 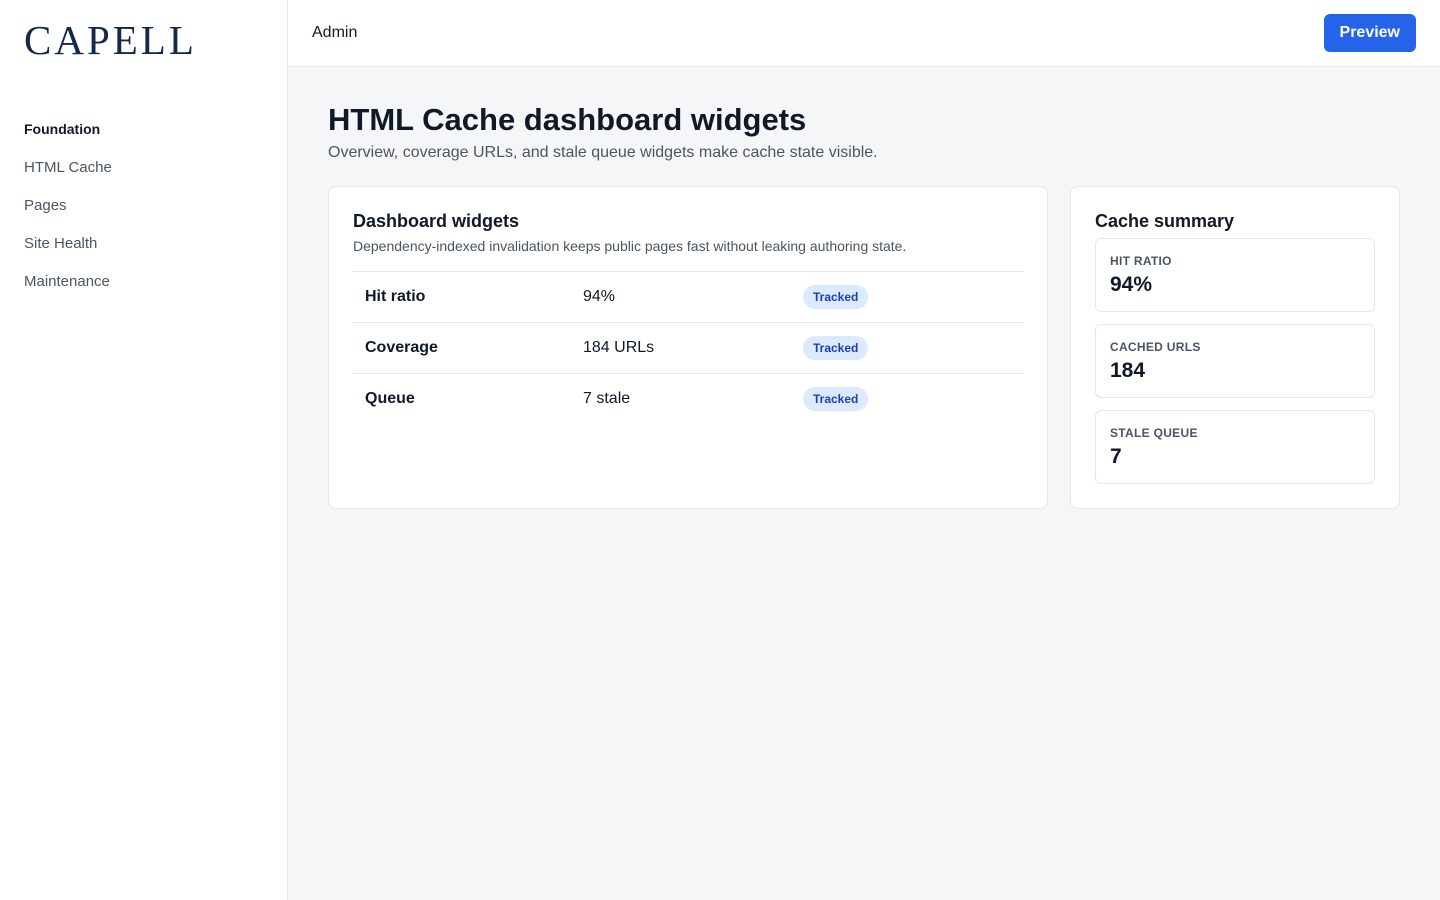 What do you see at coordinates (395, 297) in the screenshot?
I see `row-label: Hit ratio` at bounding box center [395, 297].